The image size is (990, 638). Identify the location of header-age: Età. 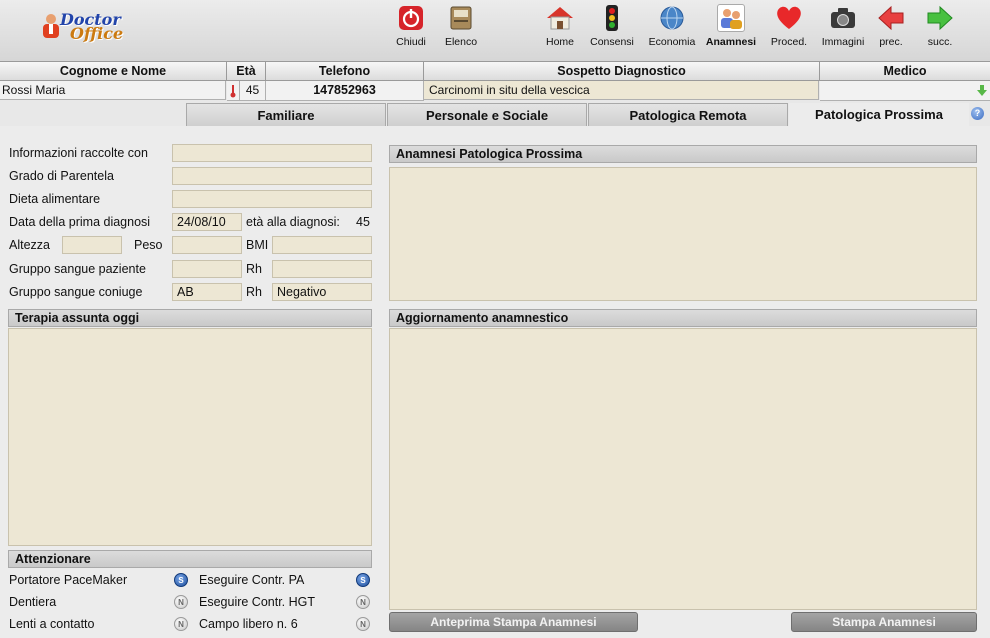
(246, 71).